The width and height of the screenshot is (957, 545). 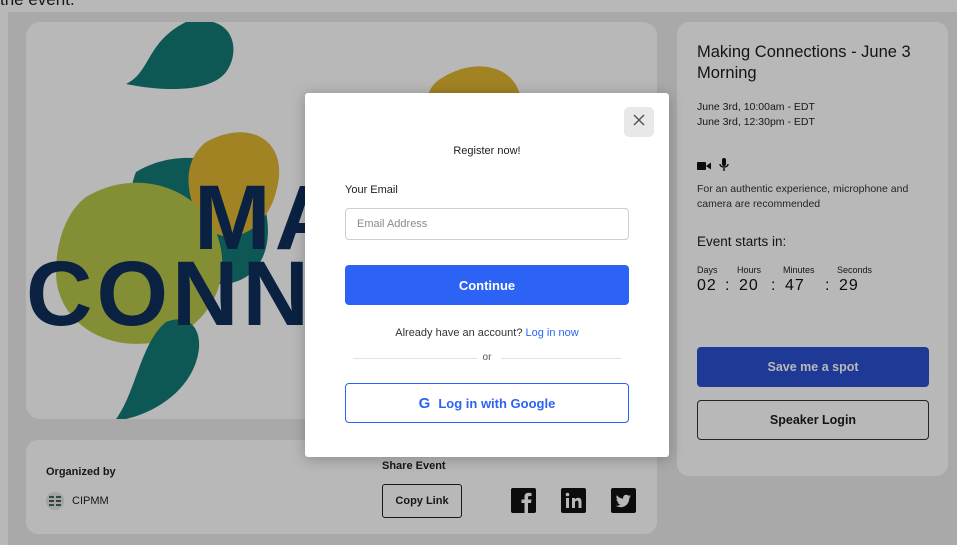 I want to click on continue-button: Continue, so click(x=487, y=285).